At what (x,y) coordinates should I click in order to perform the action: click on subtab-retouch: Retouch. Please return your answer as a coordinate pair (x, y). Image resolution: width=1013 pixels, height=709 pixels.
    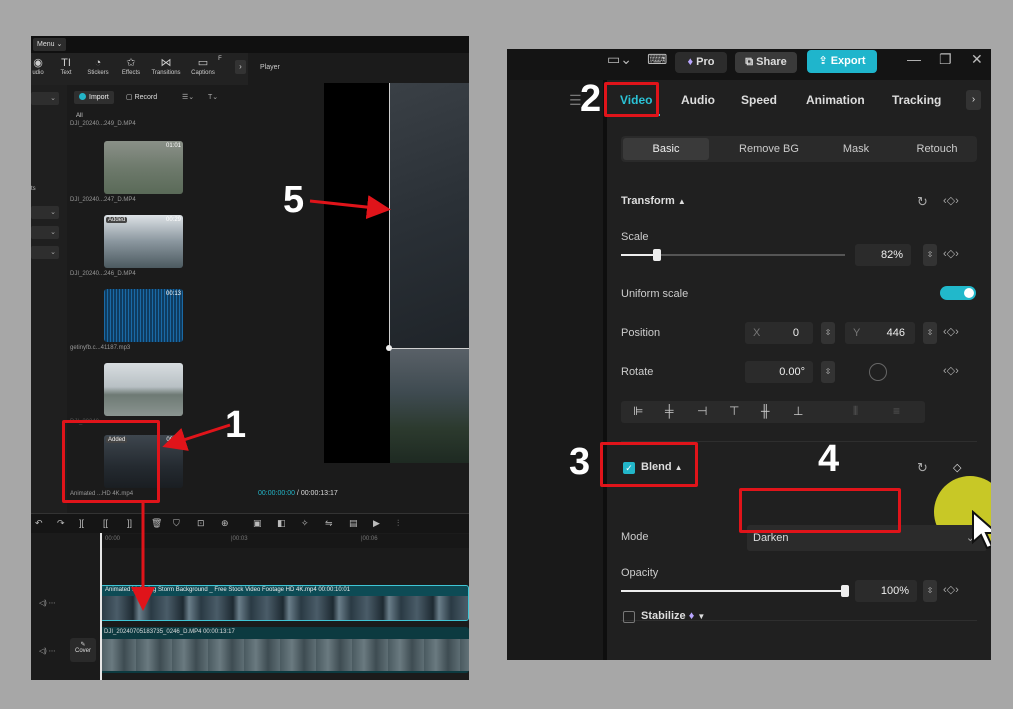
    Looking at the image, I should click on (937, 149).